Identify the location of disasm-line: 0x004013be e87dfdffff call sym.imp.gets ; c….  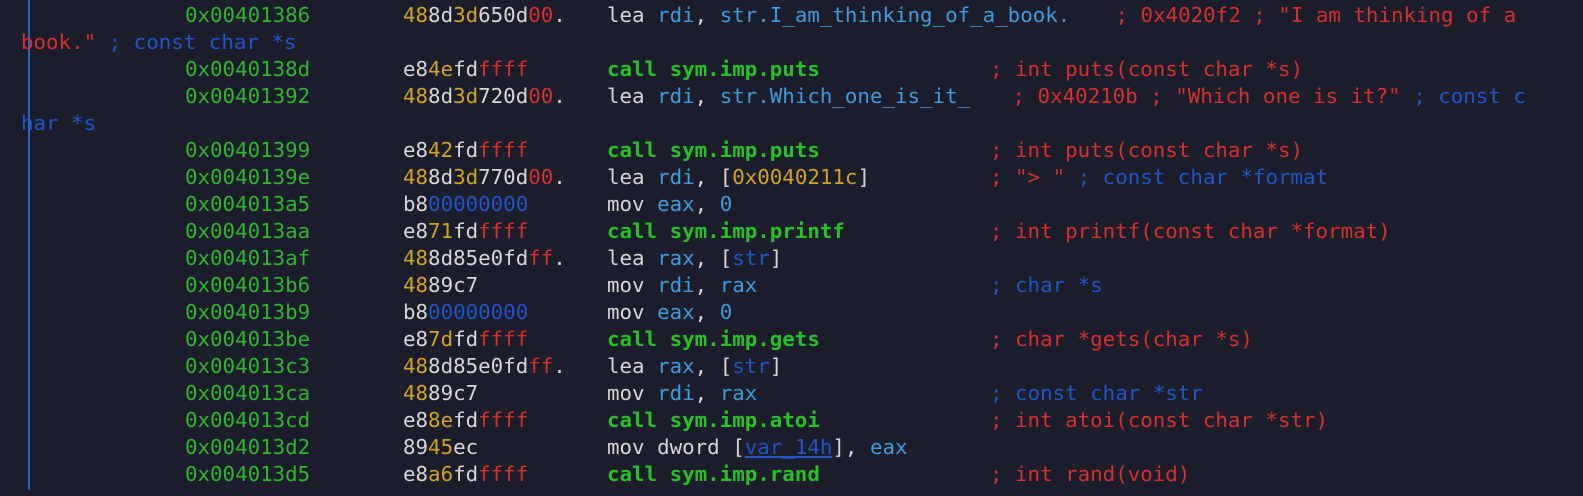
(791, 339).